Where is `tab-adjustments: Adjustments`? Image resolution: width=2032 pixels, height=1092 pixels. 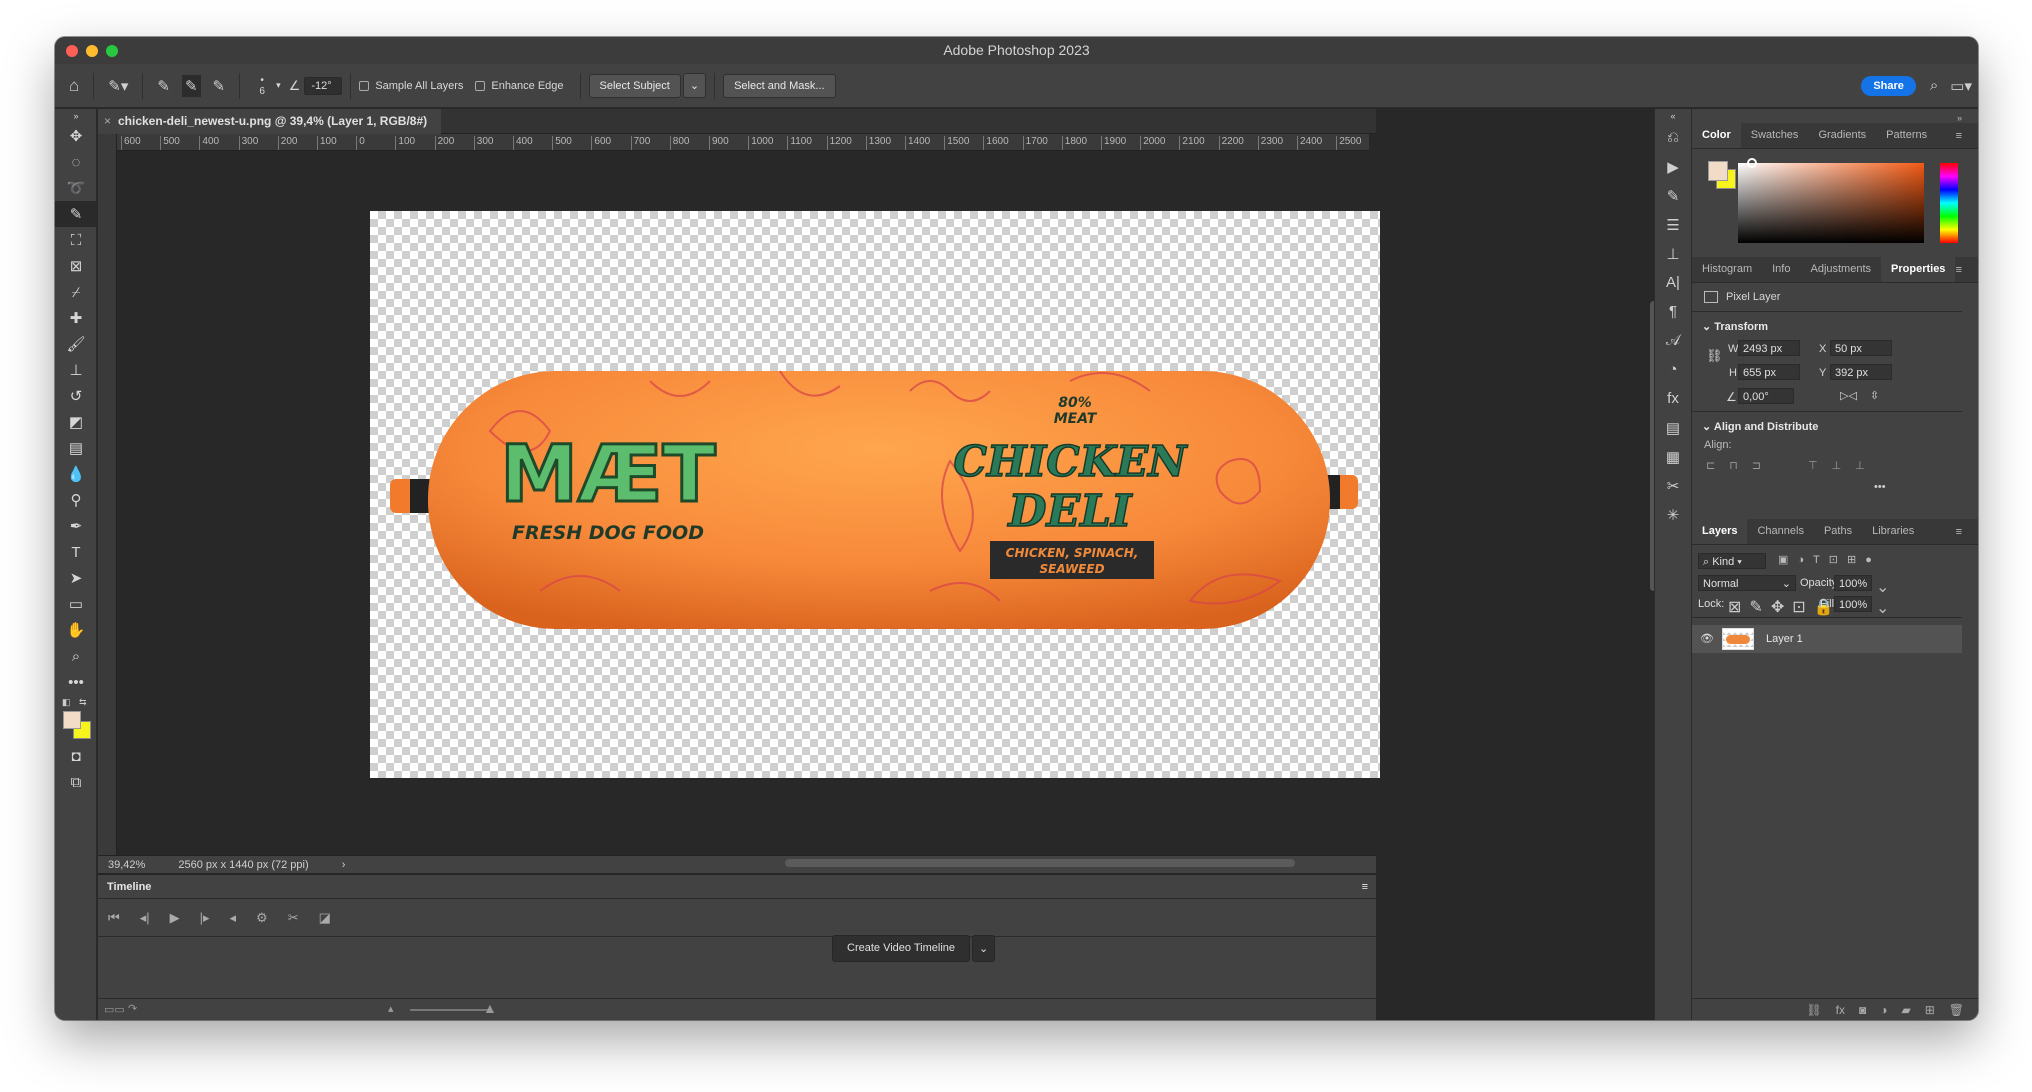 tab-adjustments: Adjustments is located at coordinates (1840, 269).